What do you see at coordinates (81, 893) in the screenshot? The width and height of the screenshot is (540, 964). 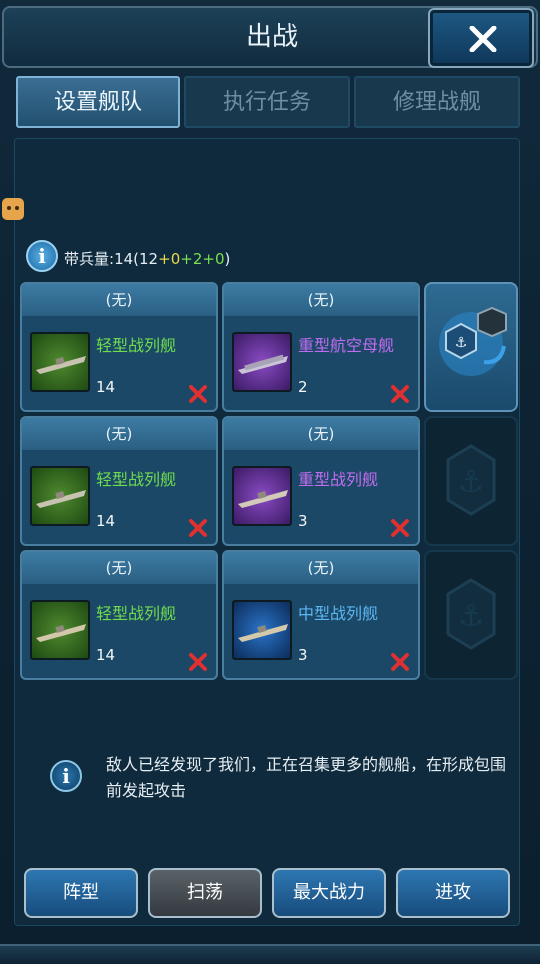 I see `formation-button: 阵型` at bounding box center [81, 893].